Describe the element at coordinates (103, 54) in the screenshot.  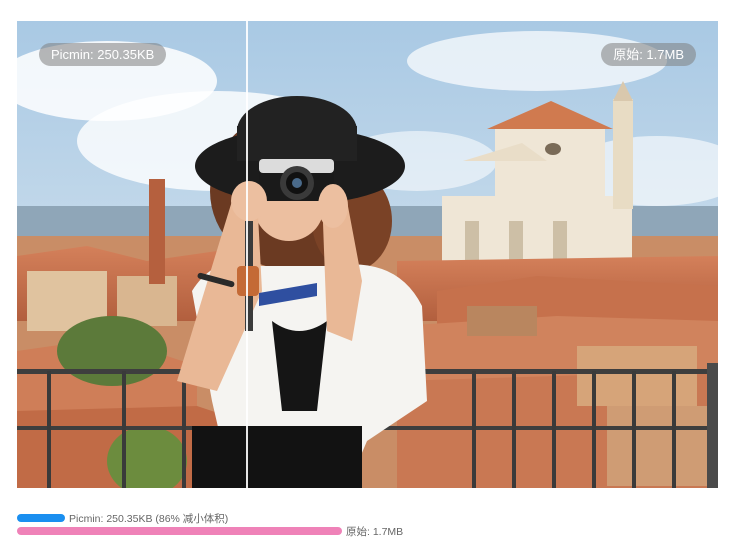
I see `compressed-size-label: Picmin: 250.35KB` at that location.